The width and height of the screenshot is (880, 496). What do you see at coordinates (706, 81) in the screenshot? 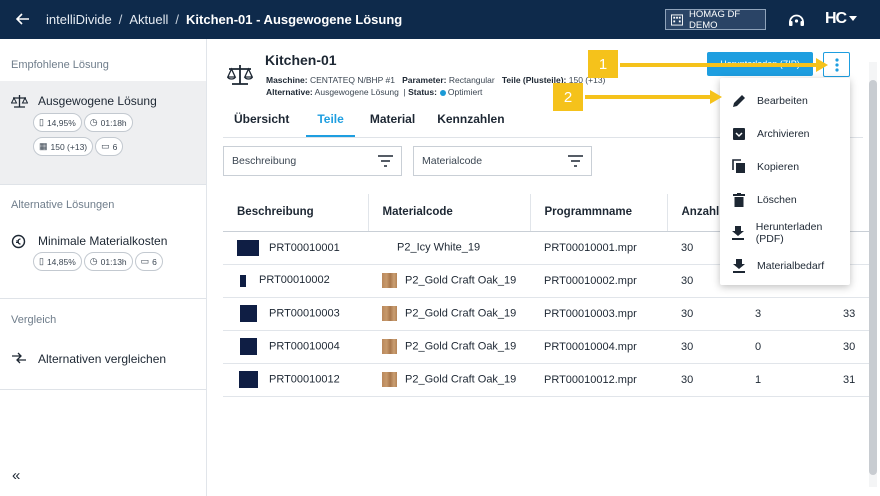
I see `callout-arrows` at bounding box center [706, 81].